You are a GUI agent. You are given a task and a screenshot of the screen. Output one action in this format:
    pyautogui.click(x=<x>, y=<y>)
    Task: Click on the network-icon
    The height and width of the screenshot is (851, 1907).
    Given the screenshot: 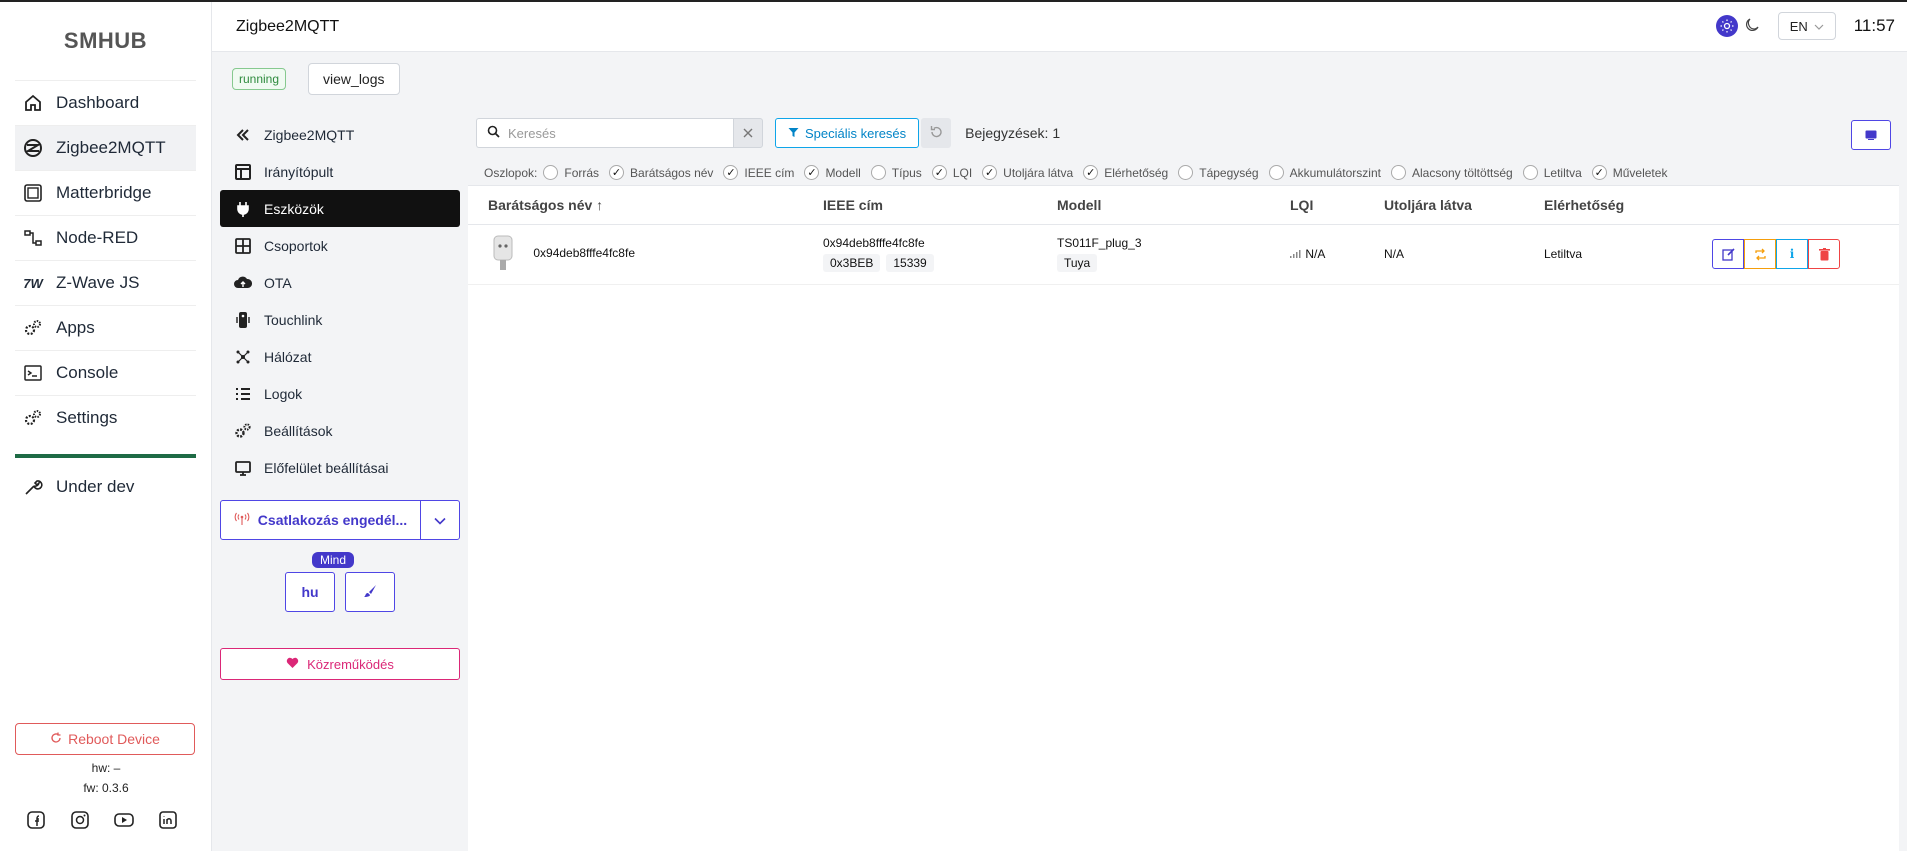 What is the action you would take?
    pyautogui.click(x=243, y=357)
    